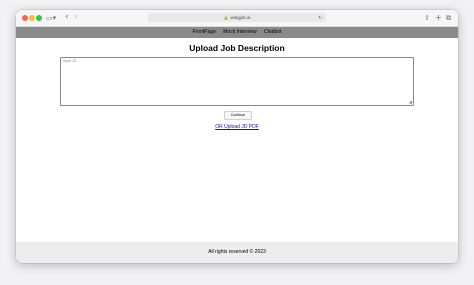  What do you see at coordinates (76, 17) in the screenshot?
I see `forward-icon: ›` at bounding box center [76, 17].